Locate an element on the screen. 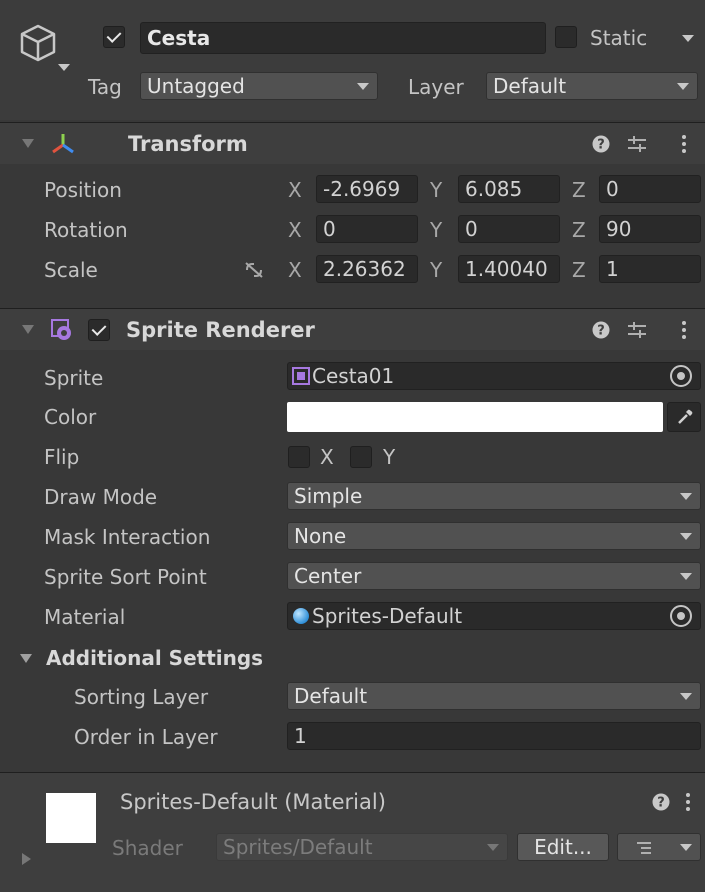 Image resolution: width=705 pixels, height=892 pixels. scale-z-axis: Z is located at coordinates (579, 270).